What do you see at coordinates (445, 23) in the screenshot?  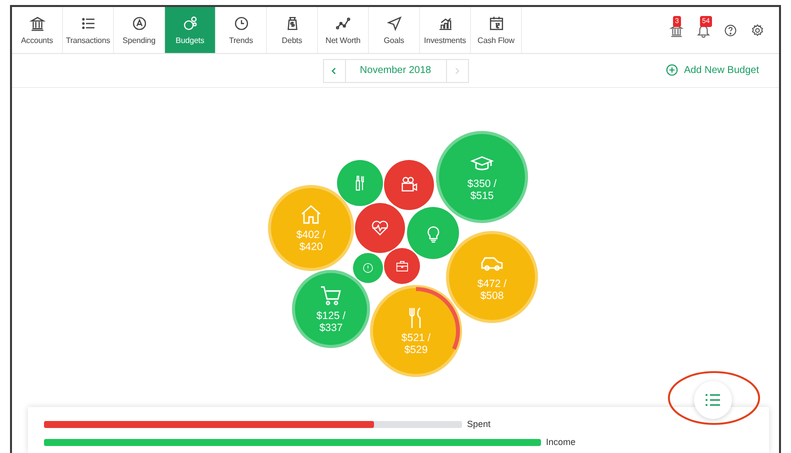 I see `bar-graph-icon` at bounding box center [445, 23].